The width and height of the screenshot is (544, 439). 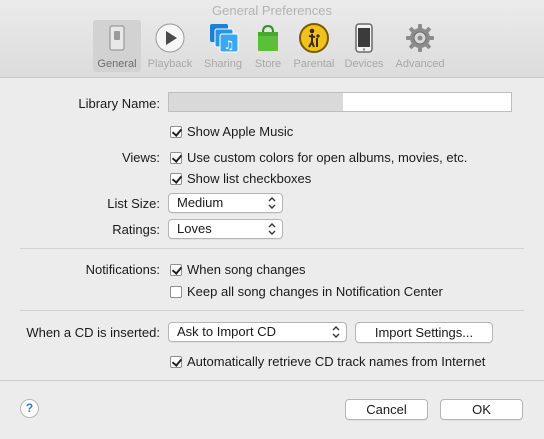 I want to click on tab-sharing: ♫ Sharing, so click(x=223, y=46).